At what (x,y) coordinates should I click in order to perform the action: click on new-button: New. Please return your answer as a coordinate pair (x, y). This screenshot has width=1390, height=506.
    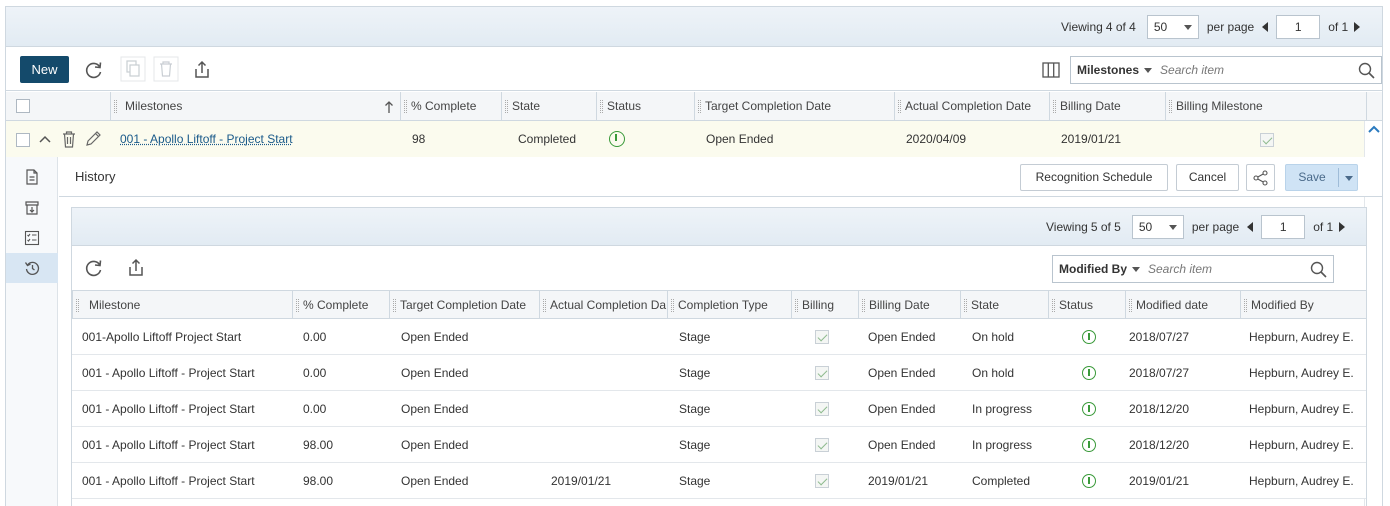
    Looking at the image, I should click on (44, 69).